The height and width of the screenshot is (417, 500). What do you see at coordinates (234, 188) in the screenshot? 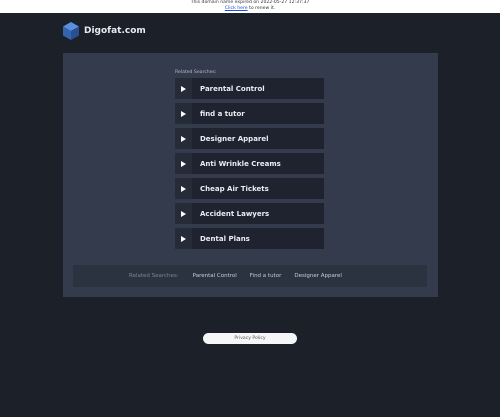
I see `related-link-label: Cheap Air Tickets` at bounding box center [234, 188].